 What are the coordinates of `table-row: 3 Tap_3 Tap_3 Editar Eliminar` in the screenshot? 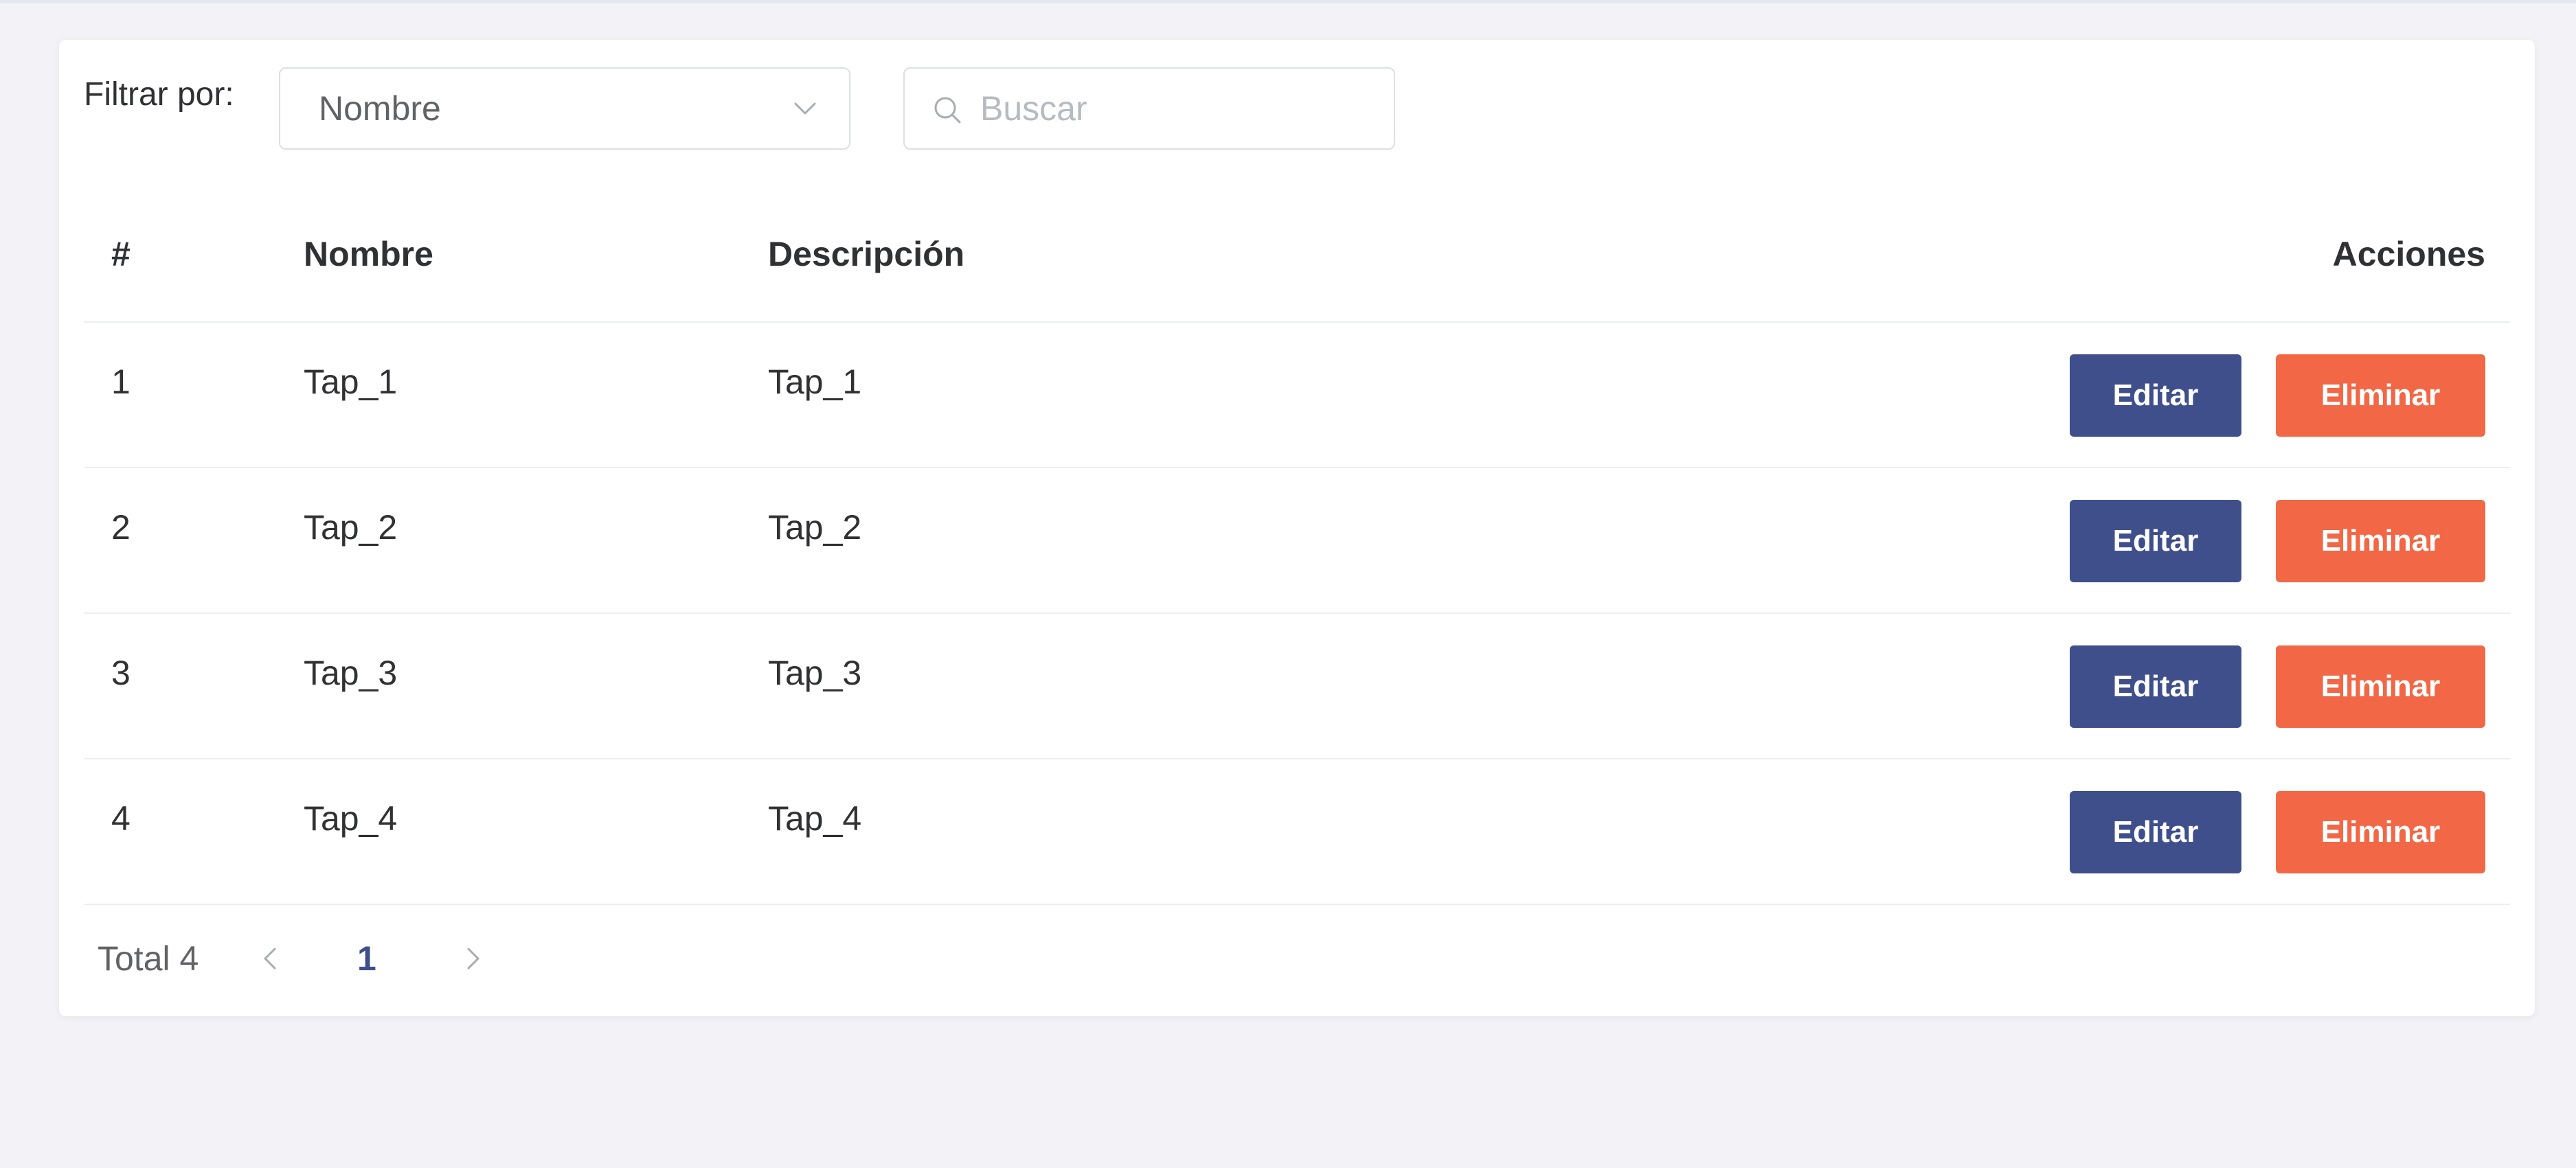 It's located at (1297, 686).